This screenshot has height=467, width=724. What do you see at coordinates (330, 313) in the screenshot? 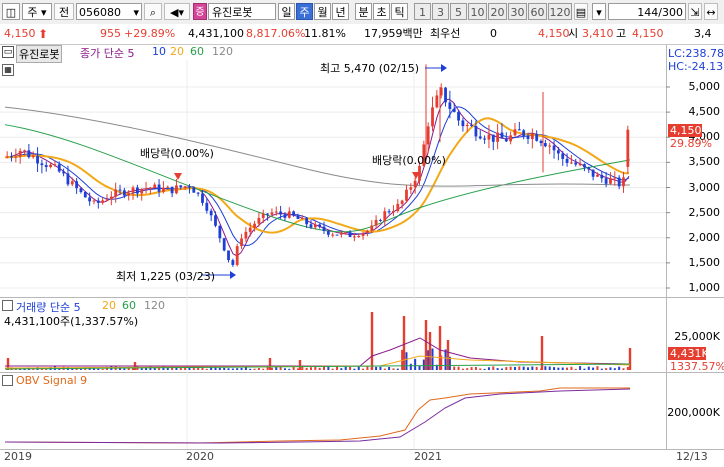
I see `volume-legend: 거래량 단순 5 20 60 120 4,431,100주(1,337.57%)` at bounding box center [330, 313].